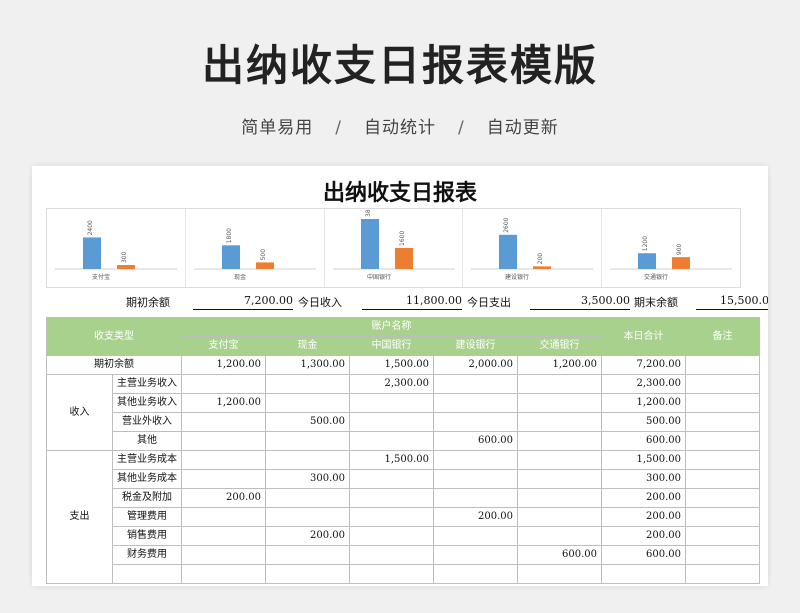  Describe the element at coordinates (643, 460) in the screenshot. I see `row-total: 1,500.00` at that location.